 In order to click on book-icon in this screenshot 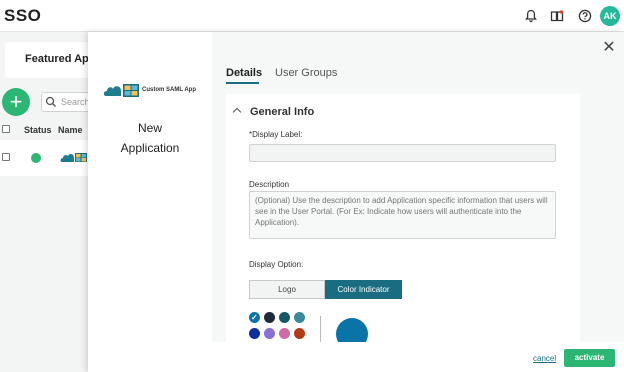, I will do `click(557, 16)`.